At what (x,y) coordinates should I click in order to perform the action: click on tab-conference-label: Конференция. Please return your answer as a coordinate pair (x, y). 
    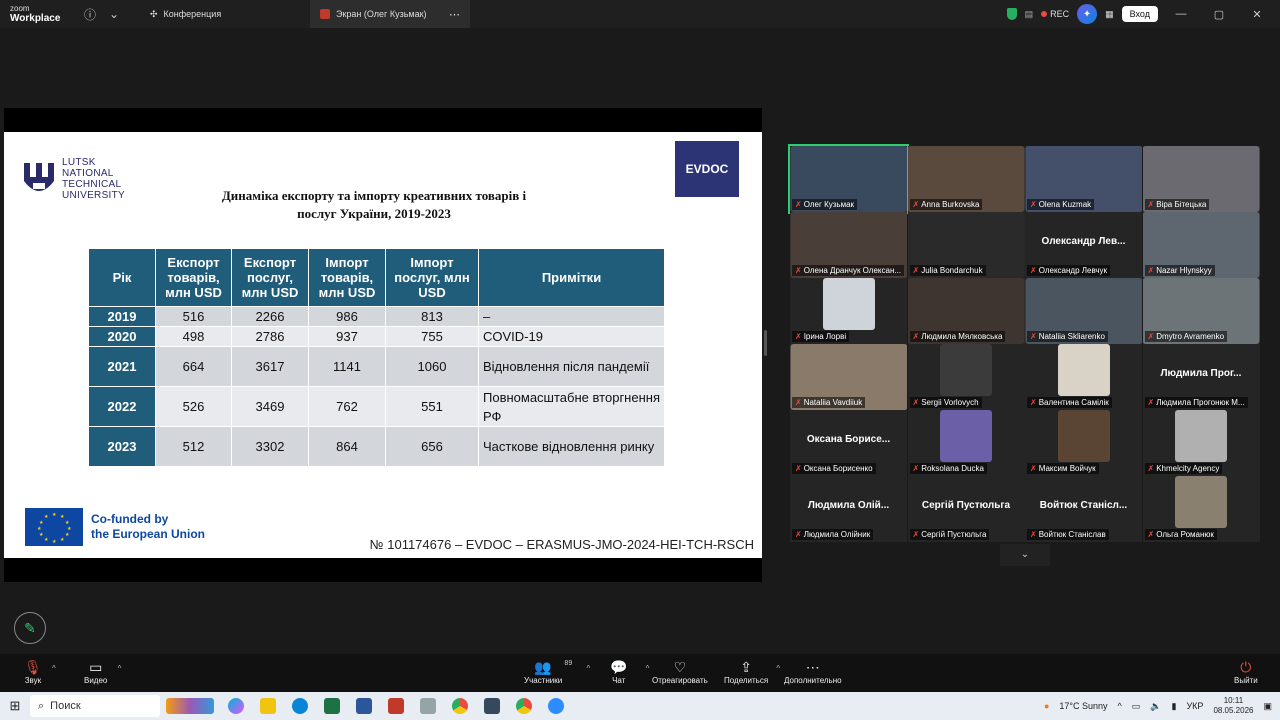
    Looking at the image, I should click on (192, 14).